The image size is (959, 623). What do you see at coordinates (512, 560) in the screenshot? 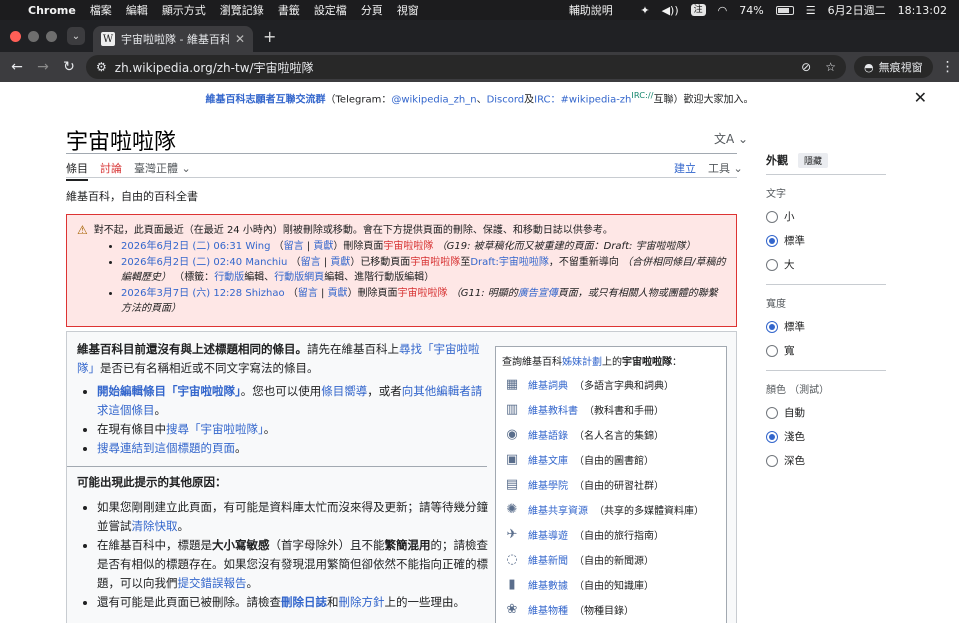
I see `wikinews-icon: ◌` at bounding box center [512, 560].